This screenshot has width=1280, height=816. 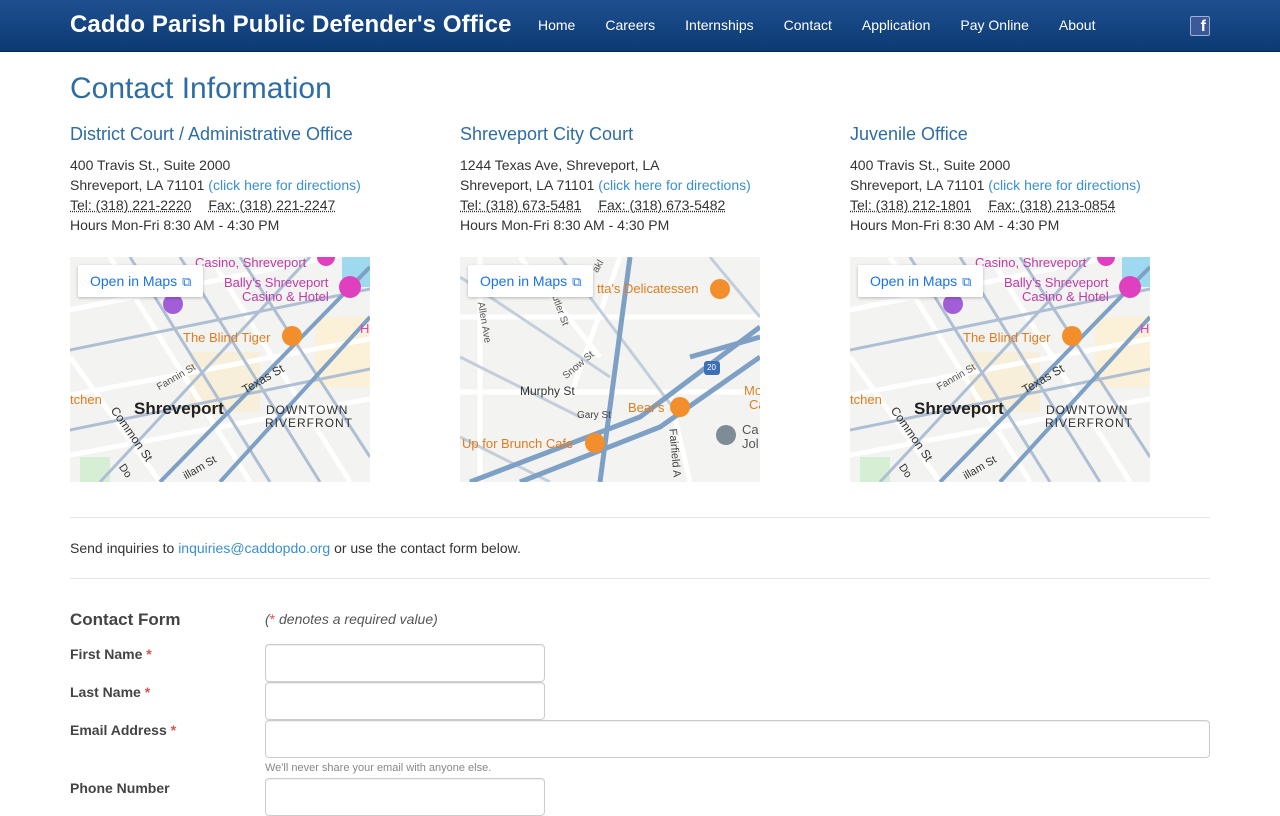 I want to click on nav-internships: Internships, so click(x=719, y=26).